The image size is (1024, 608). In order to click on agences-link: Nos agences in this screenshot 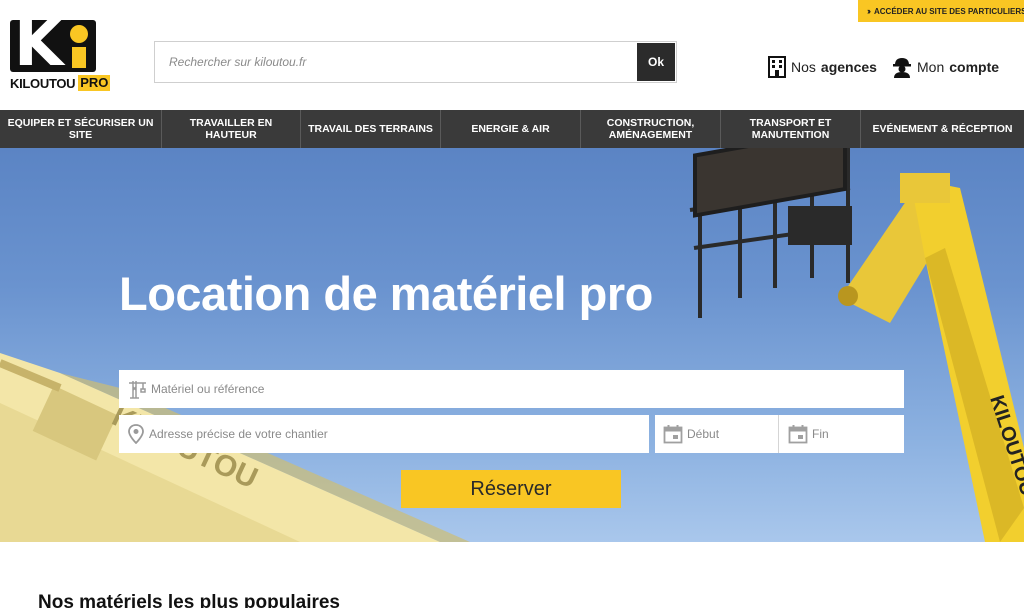, I will do `click(822, 67)`.